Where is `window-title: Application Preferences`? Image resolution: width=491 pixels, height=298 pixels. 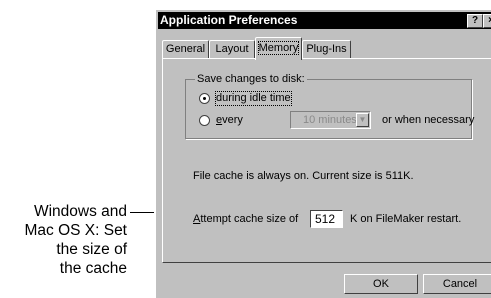 window-title: Application Preferences is located at coordinates (229, 20).